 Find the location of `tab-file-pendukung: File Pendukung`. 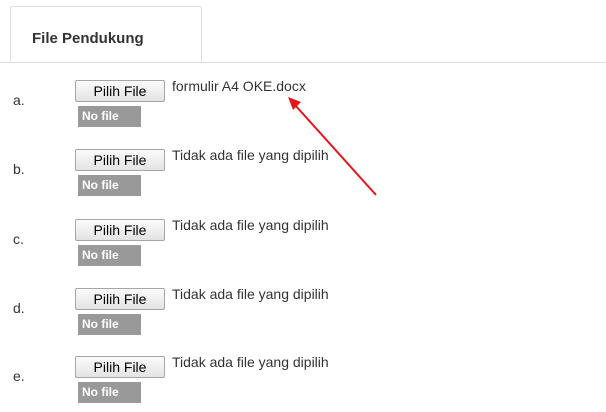

tab-file-pendukung: File Pendukung is located at coordinates (106, 34).